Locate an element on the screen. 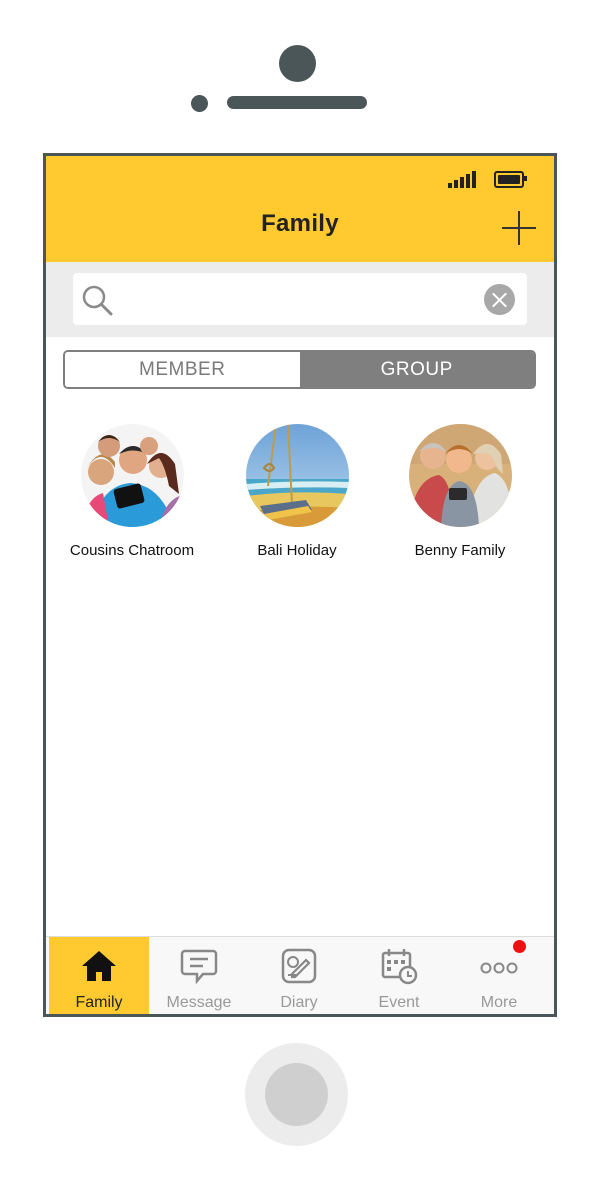 The height and width of the screenshot is (1177, 601). home-button is located at coordinates (296, 1094).